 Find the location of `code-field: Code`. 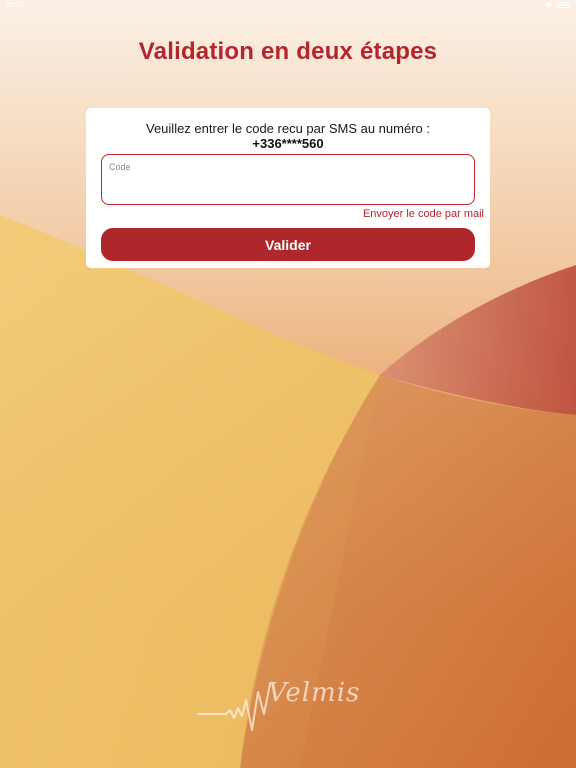

code-field: Code is located at coordinates (288, 179).